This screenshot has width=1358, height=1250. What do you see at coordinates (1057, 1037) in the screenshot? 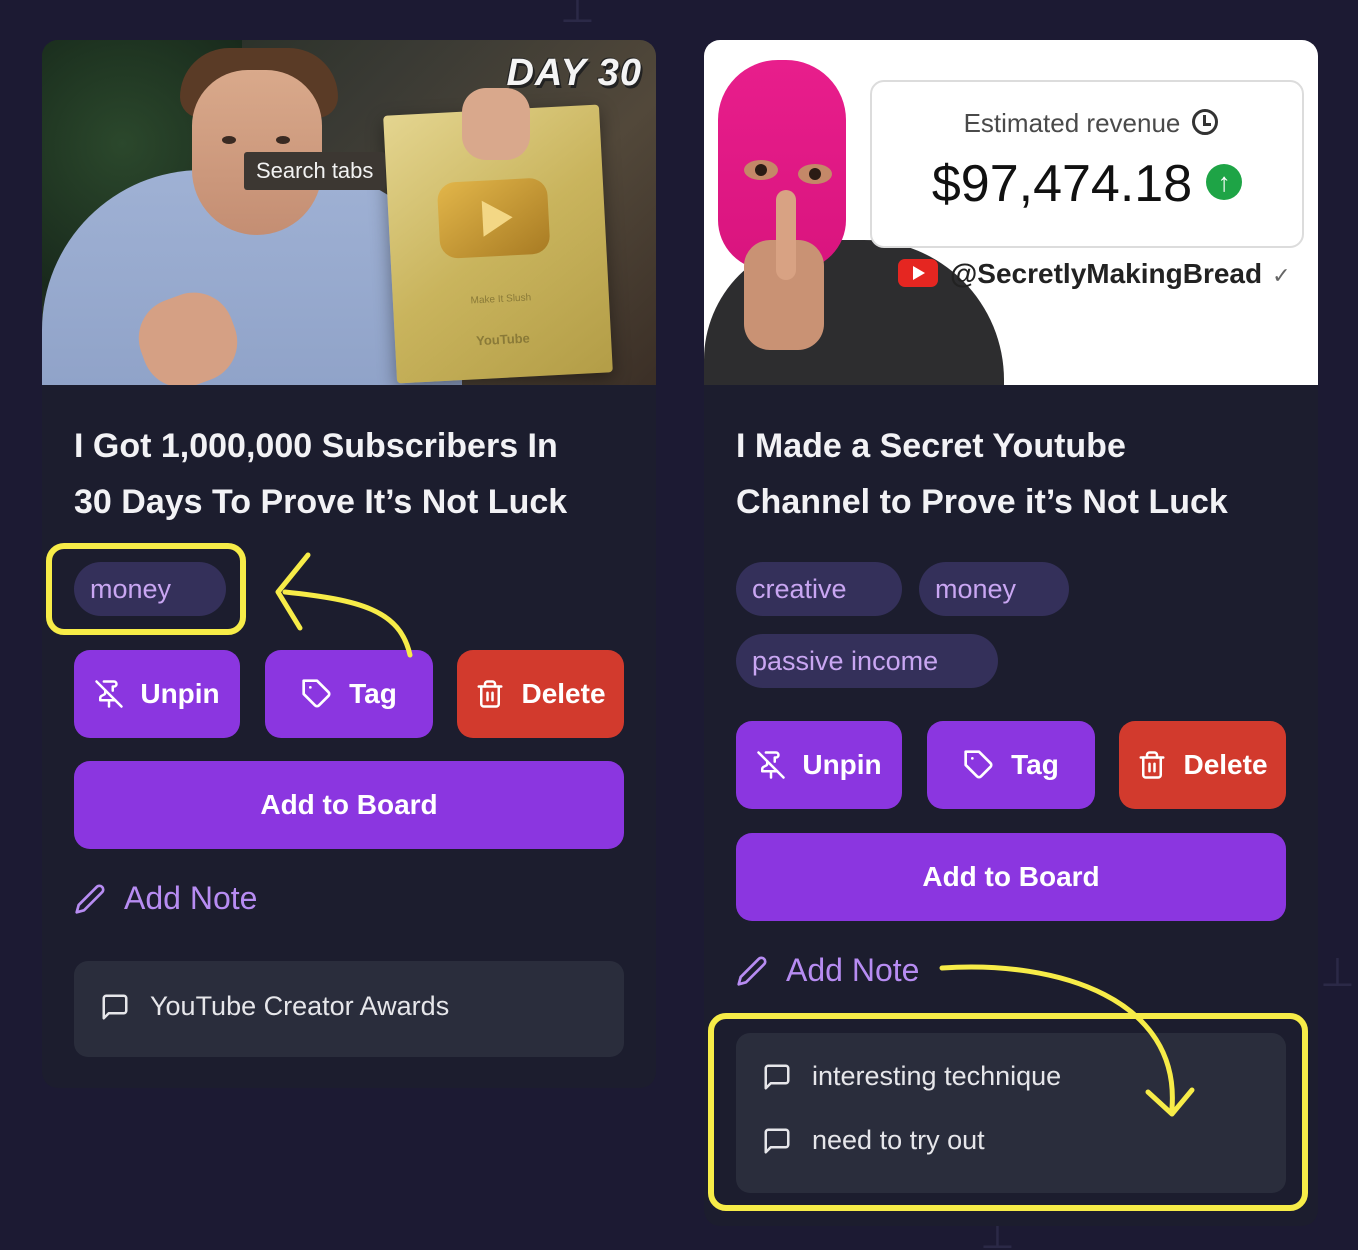
I see `annotation-arrow-to-notes` at bounding box center [1057, 1037].